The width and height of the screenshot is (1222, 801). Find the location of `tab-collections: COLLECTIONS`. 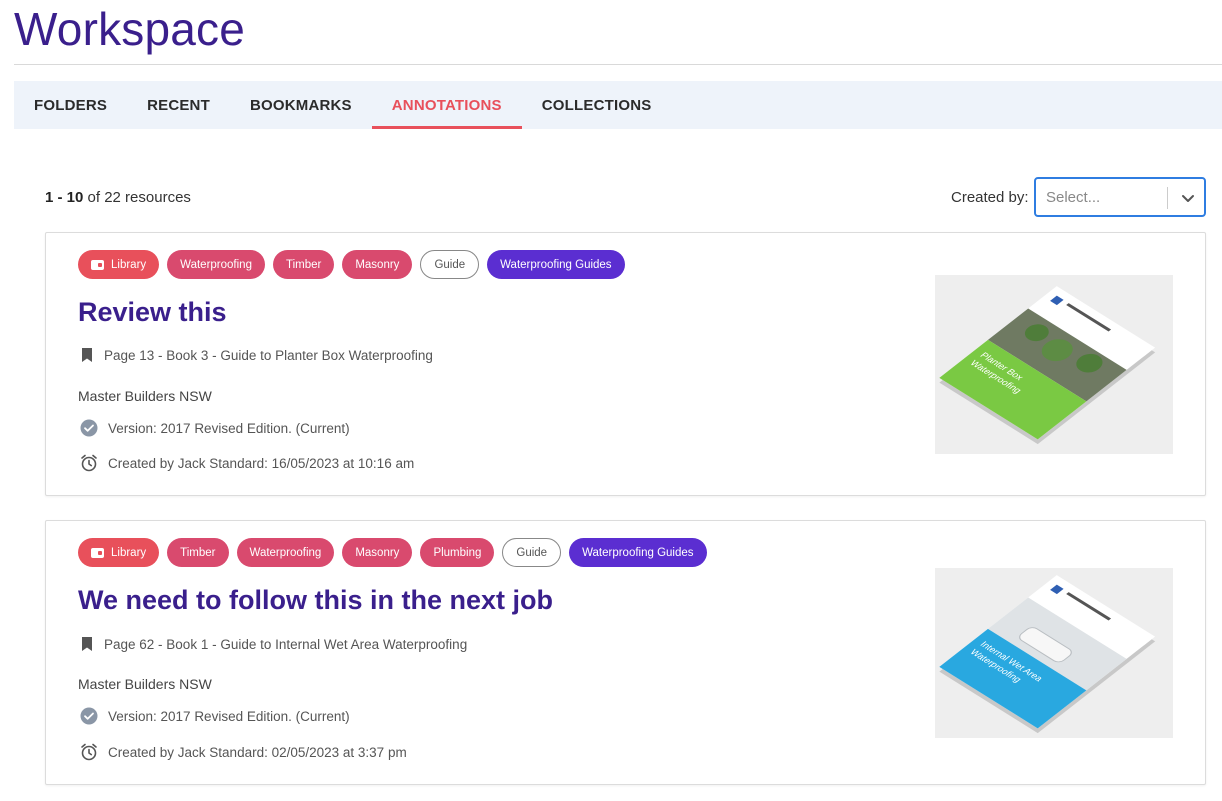

tab-collections: COLLECTIONS is located at coordinates (597, 105).